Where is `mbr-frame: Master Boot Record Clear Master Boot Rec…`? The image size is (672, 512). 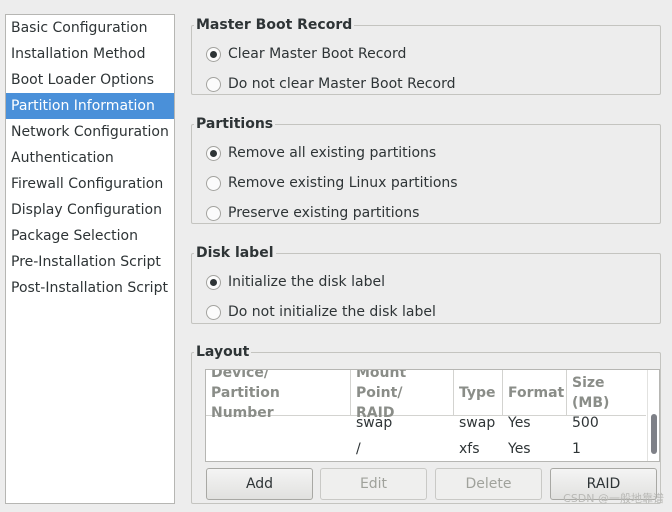
mbr-frame: Master Boot Record Clear Master Boot Rec… is located at coordinates (426, 55).